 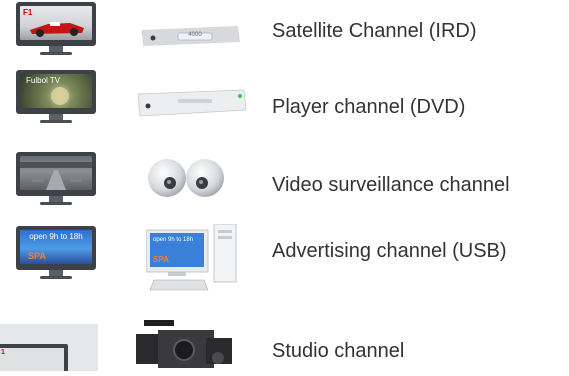 I want to click on desktop-computer-icon: open 9h to 18h SPA, so click(x=191, y=257).